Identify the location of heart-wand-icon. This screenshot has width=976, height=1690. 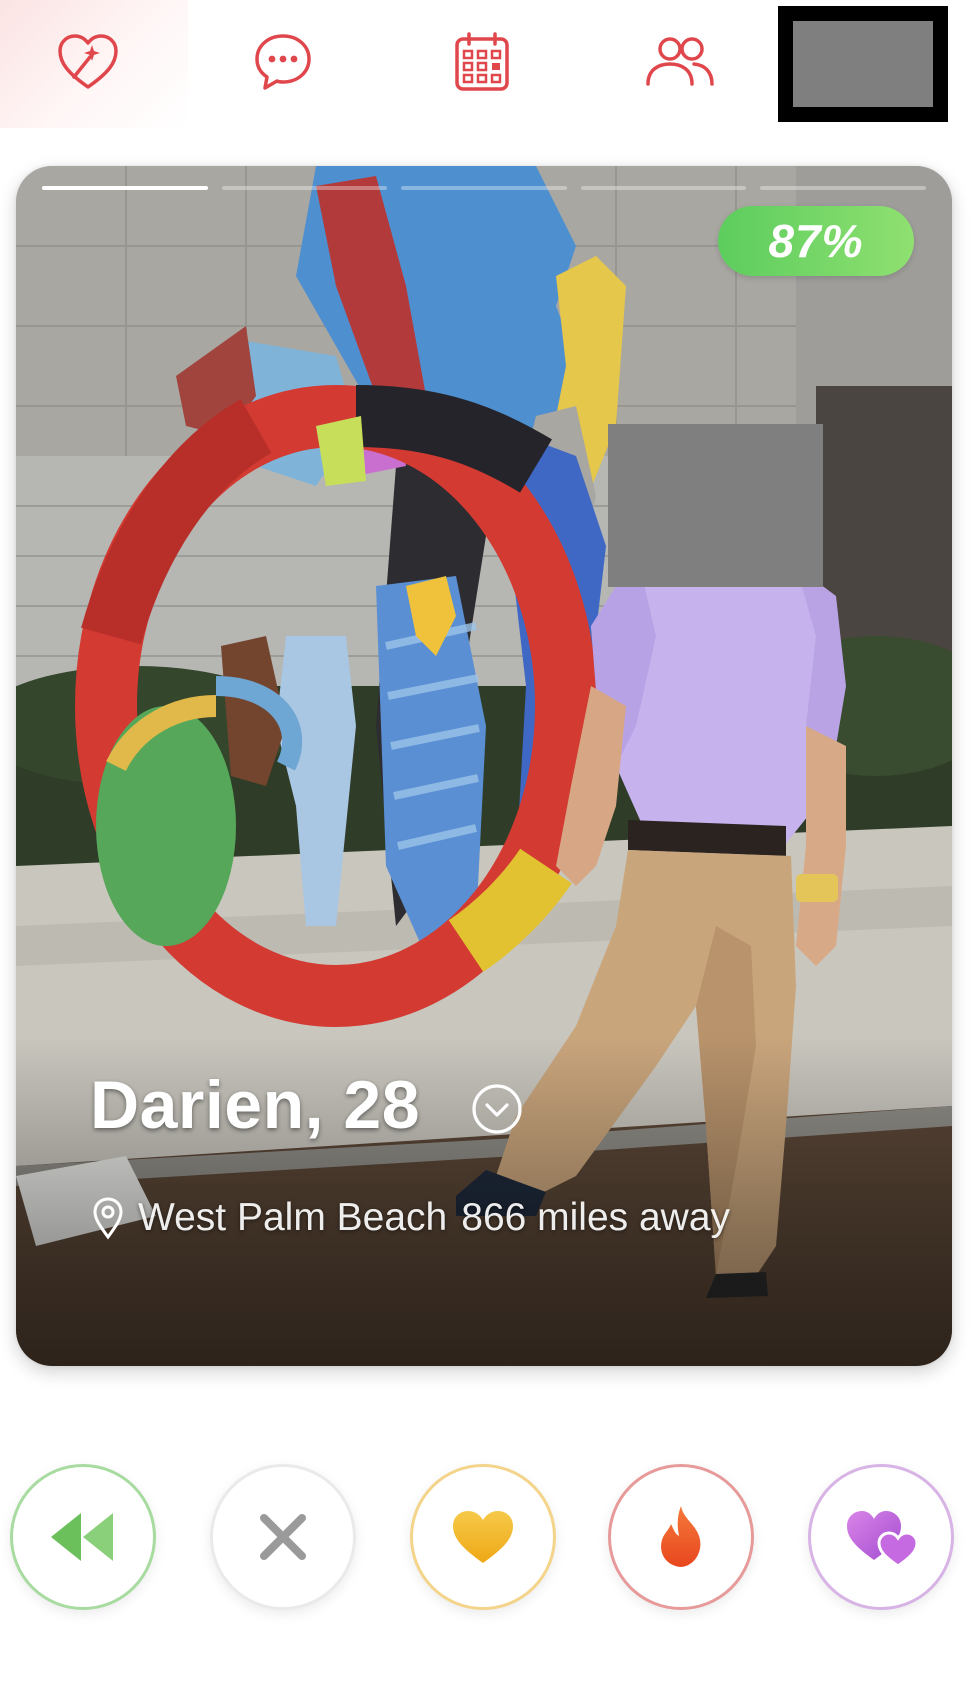
(88, 61).